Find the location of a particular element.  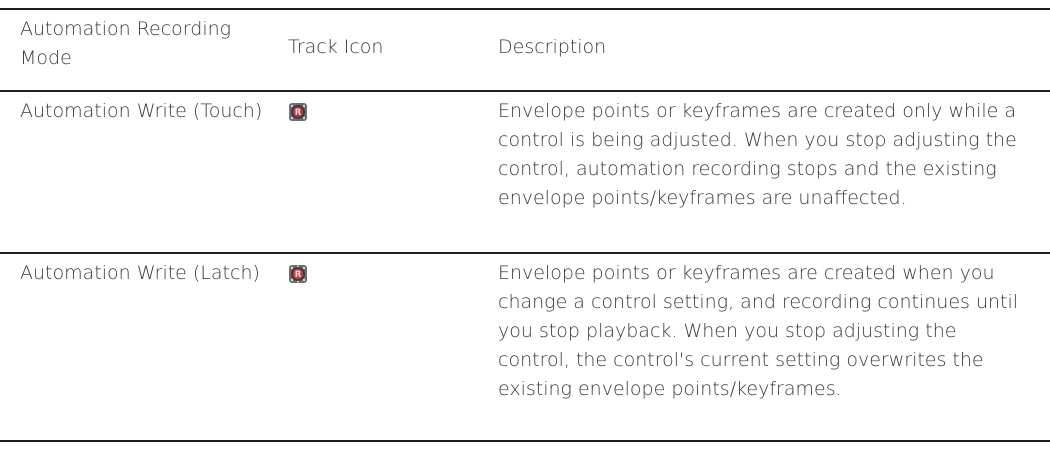

record-touch-icon: R is located at coordinates (298, 112).